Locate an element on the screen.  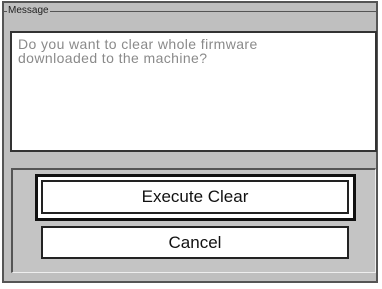
cancel-button: Cancel is located at coordinates (195, 242).